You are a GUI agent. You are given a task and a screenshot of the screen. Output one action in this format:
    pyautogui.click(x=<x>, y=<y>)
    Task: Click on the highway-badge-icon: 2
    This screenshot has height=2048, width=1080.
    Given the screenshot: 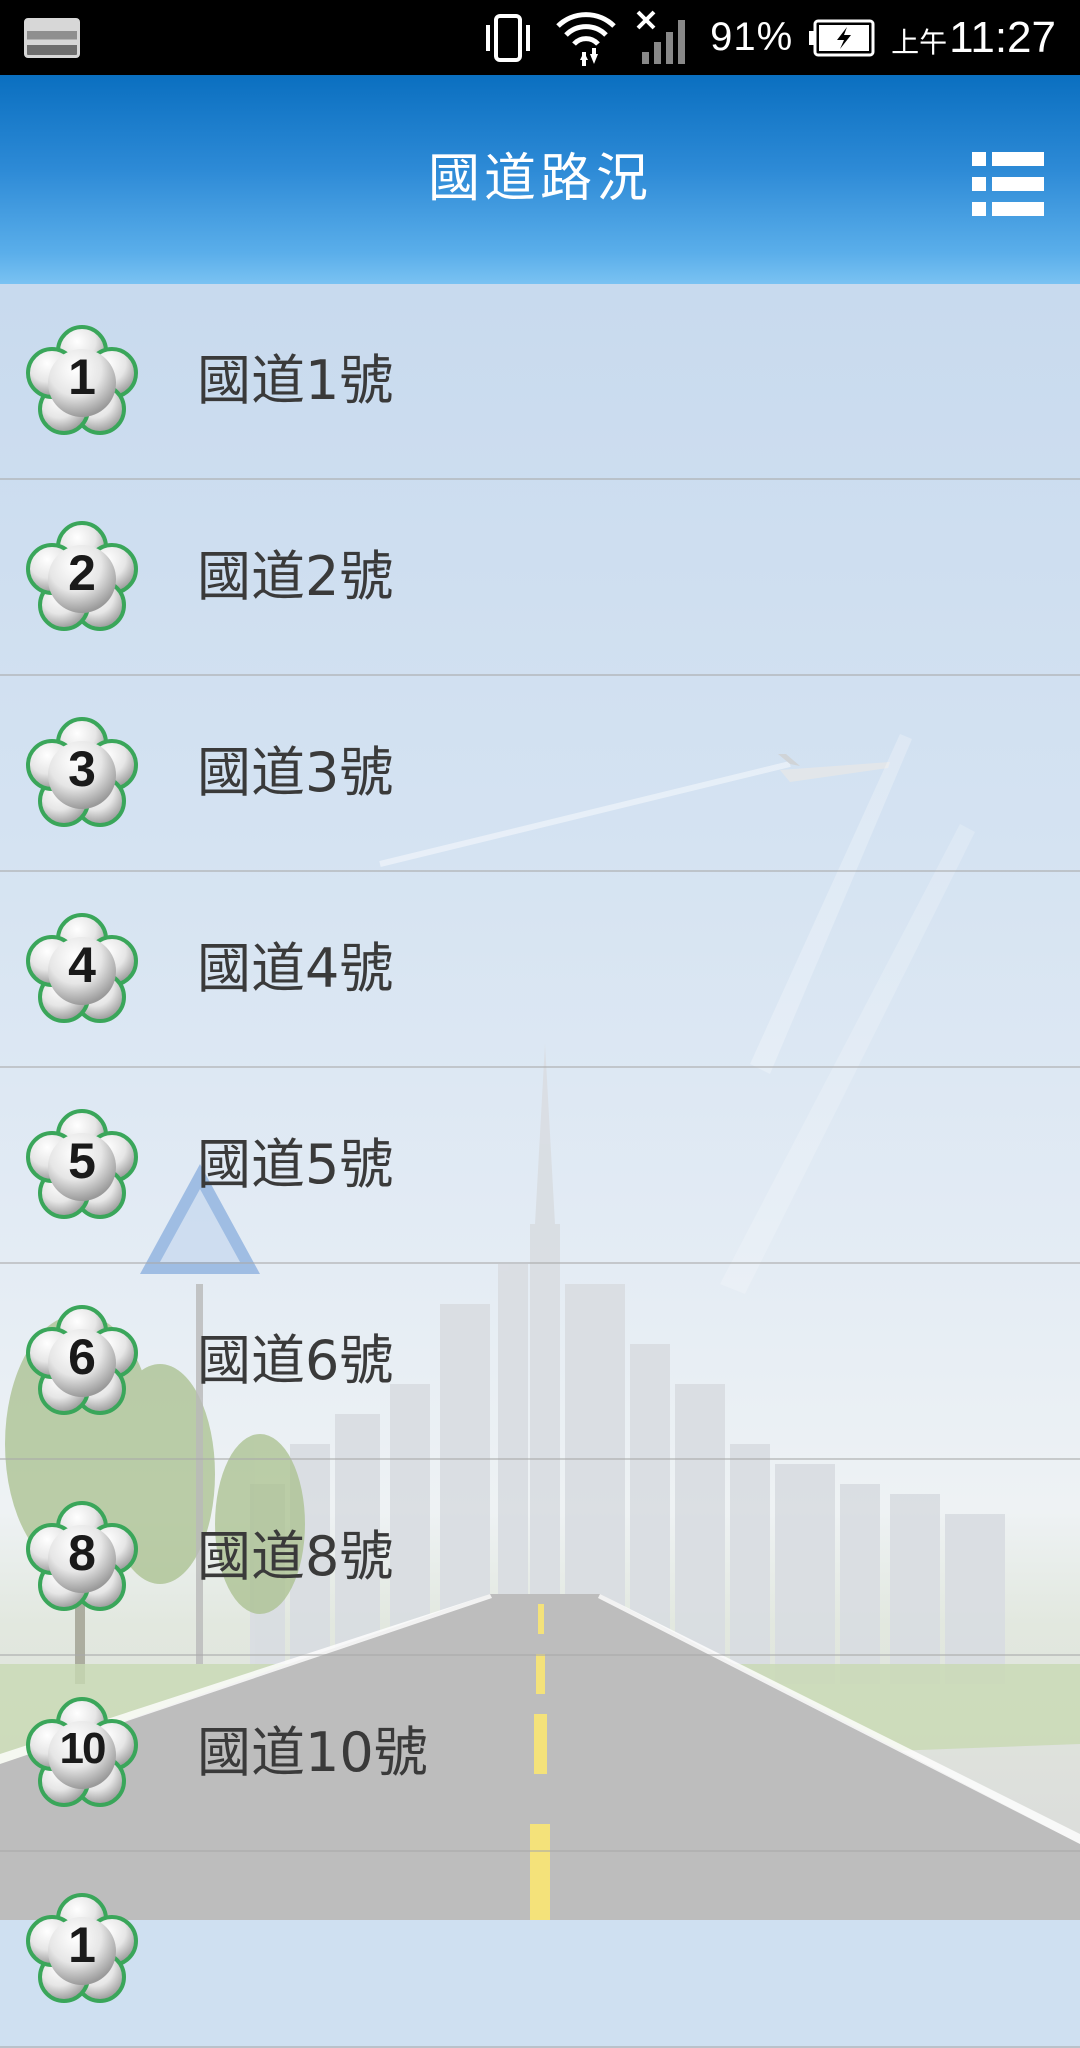 What is the action you would take?
    pyautogui.click(x=82, y=577)
    